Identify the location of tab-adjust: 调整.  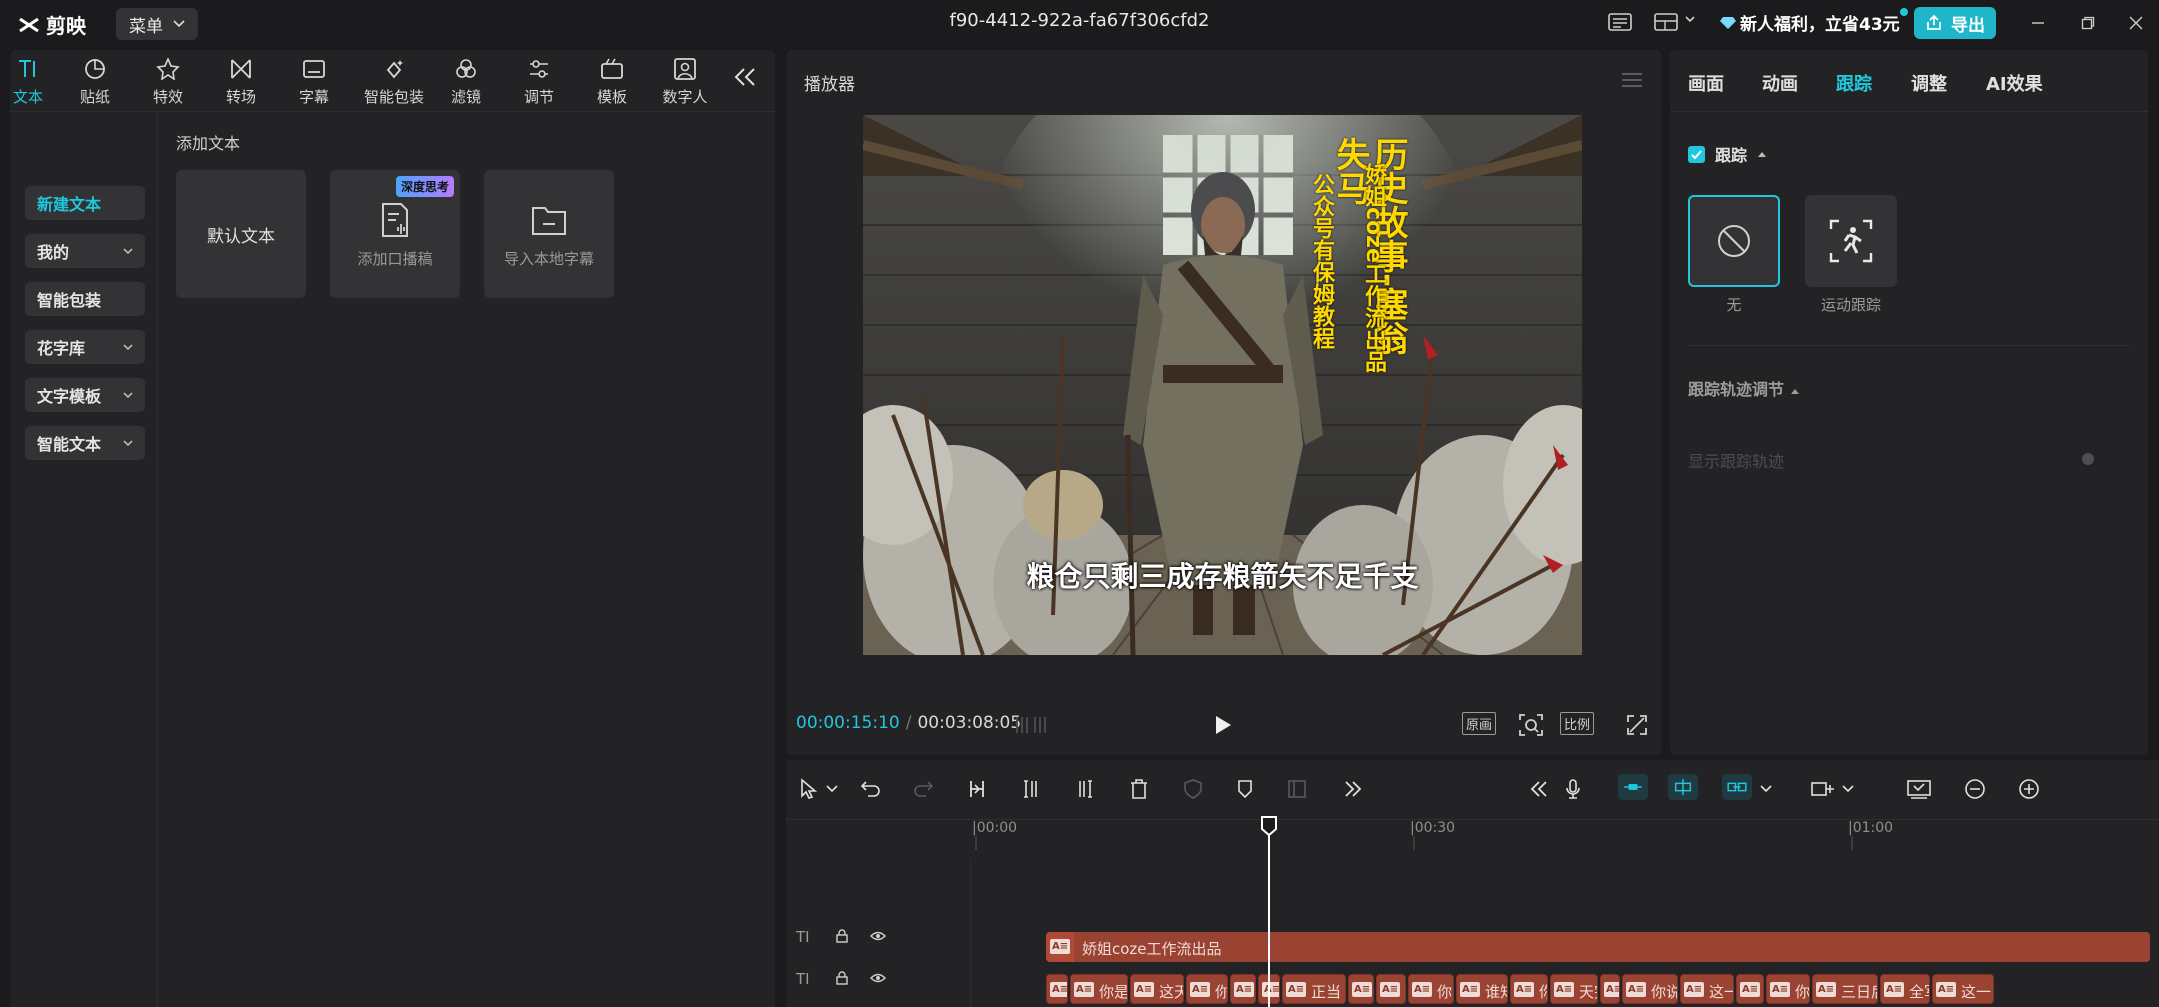
(1929, 83).